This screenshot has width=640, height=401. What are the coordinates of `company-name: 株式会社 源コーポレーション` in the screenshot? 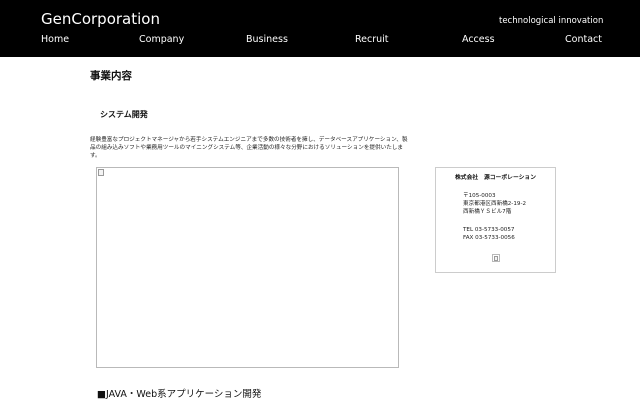 It's located at (495, 178).